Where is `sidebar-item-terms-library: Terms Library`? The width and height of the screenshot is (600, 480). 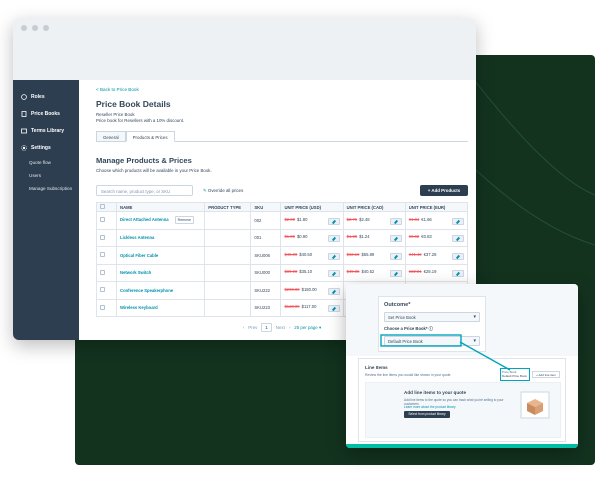 sidebar-item-terms-library: Terms Library is located at coordinates (46, 130).